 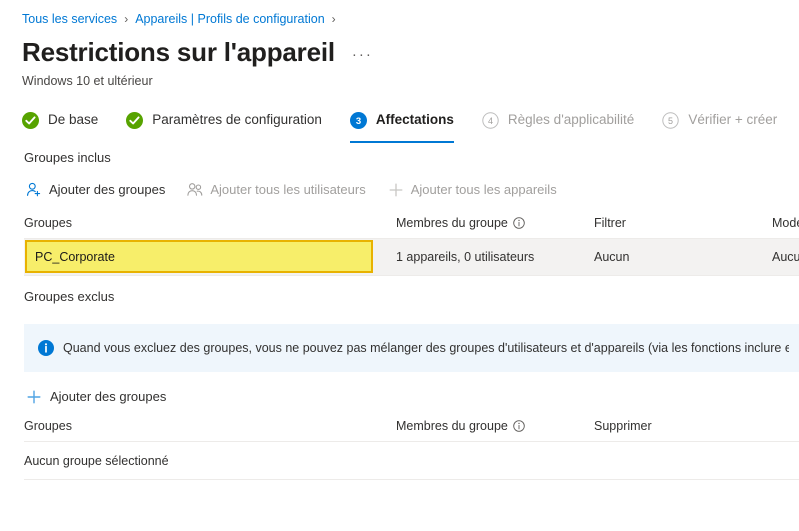 I want to click on tab-affectations: 3 Affectations, so click(x=401, y=125).